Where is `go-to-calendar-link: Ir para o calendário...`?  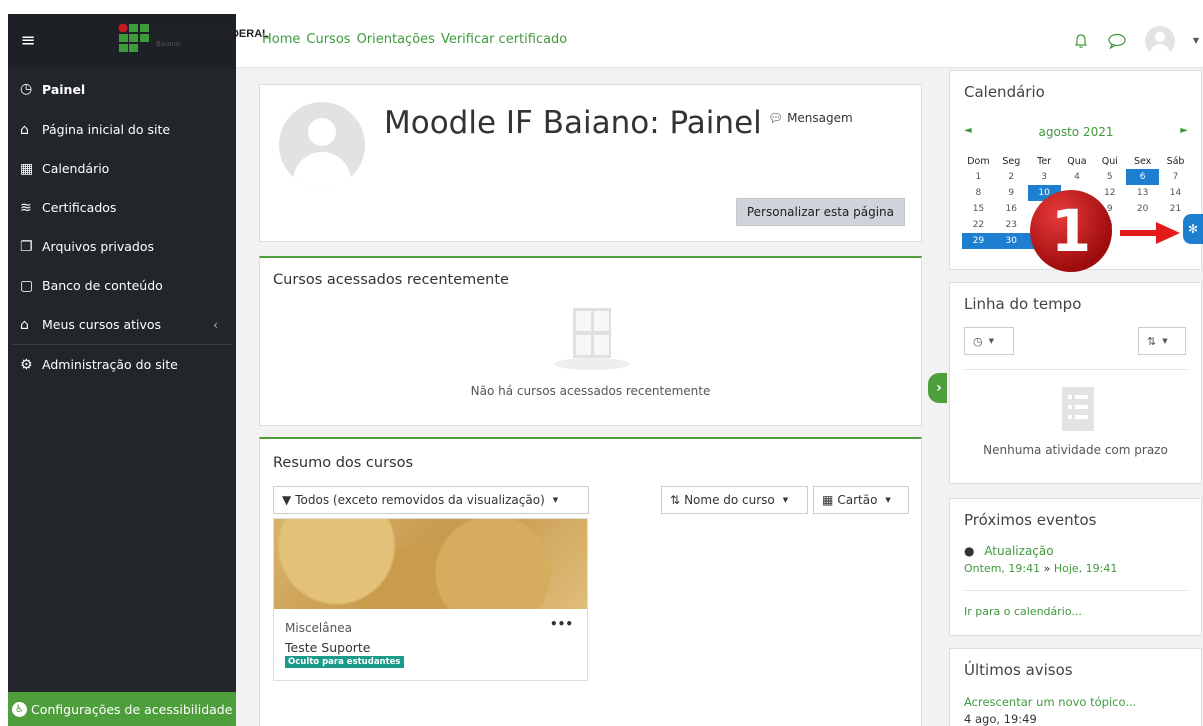
go-to-calendar-link: Ir para o calendário... is located at coordinates (1023, 611).